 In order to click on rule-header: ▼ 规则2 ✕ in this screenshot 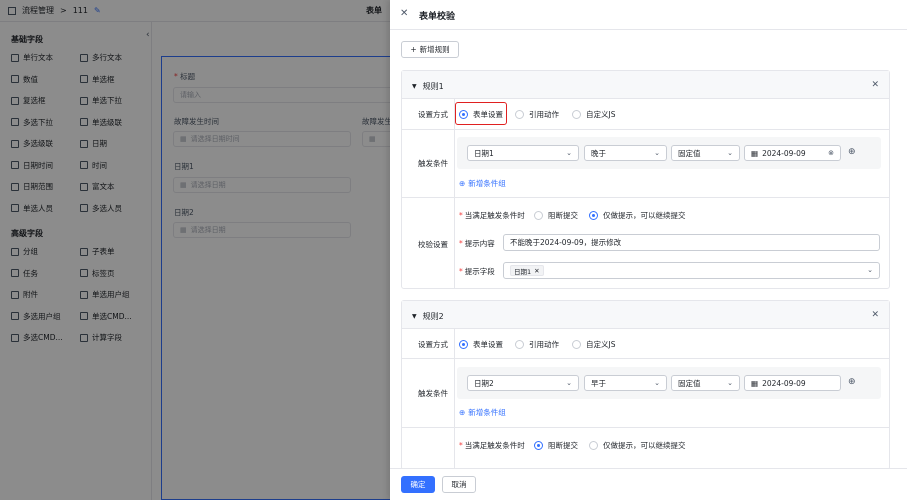, I will do `click(645, 315)`.